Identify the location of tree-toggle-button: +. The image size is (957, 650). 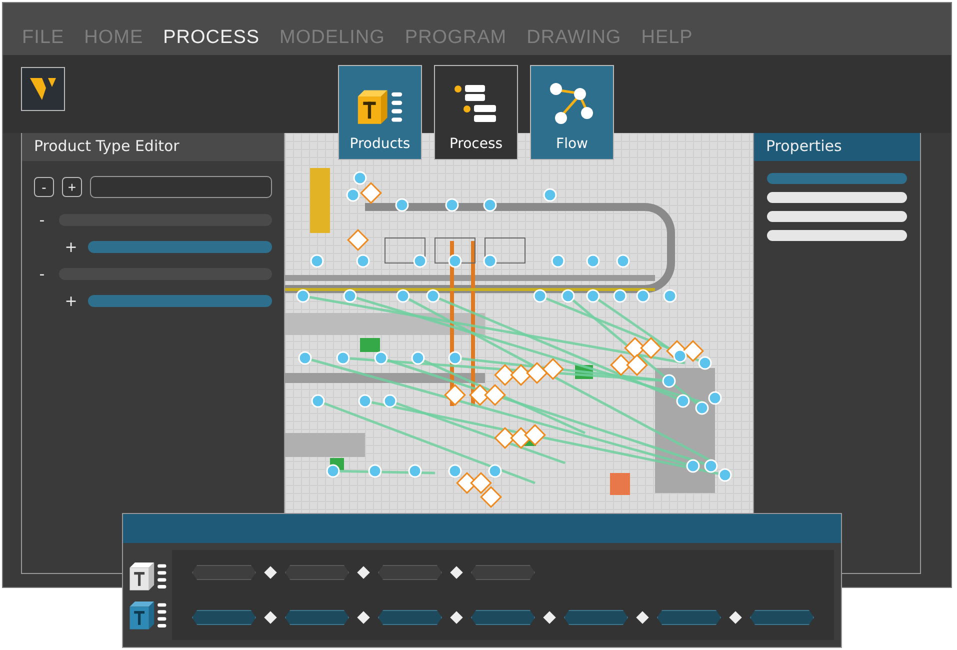
(72, 187).